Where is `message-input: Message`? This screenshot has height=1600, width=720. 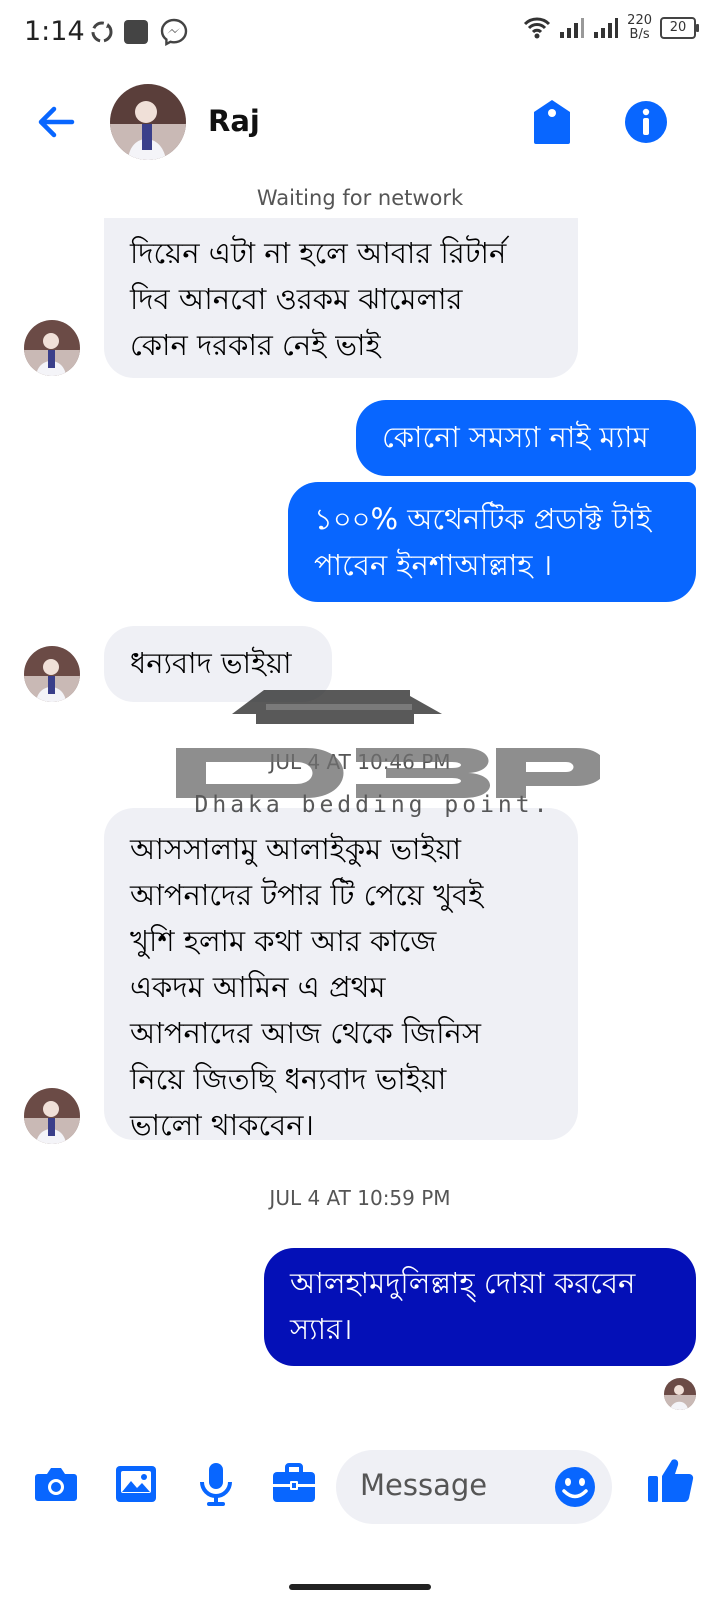
message-input: Message is located at coordinates (474, 1487).